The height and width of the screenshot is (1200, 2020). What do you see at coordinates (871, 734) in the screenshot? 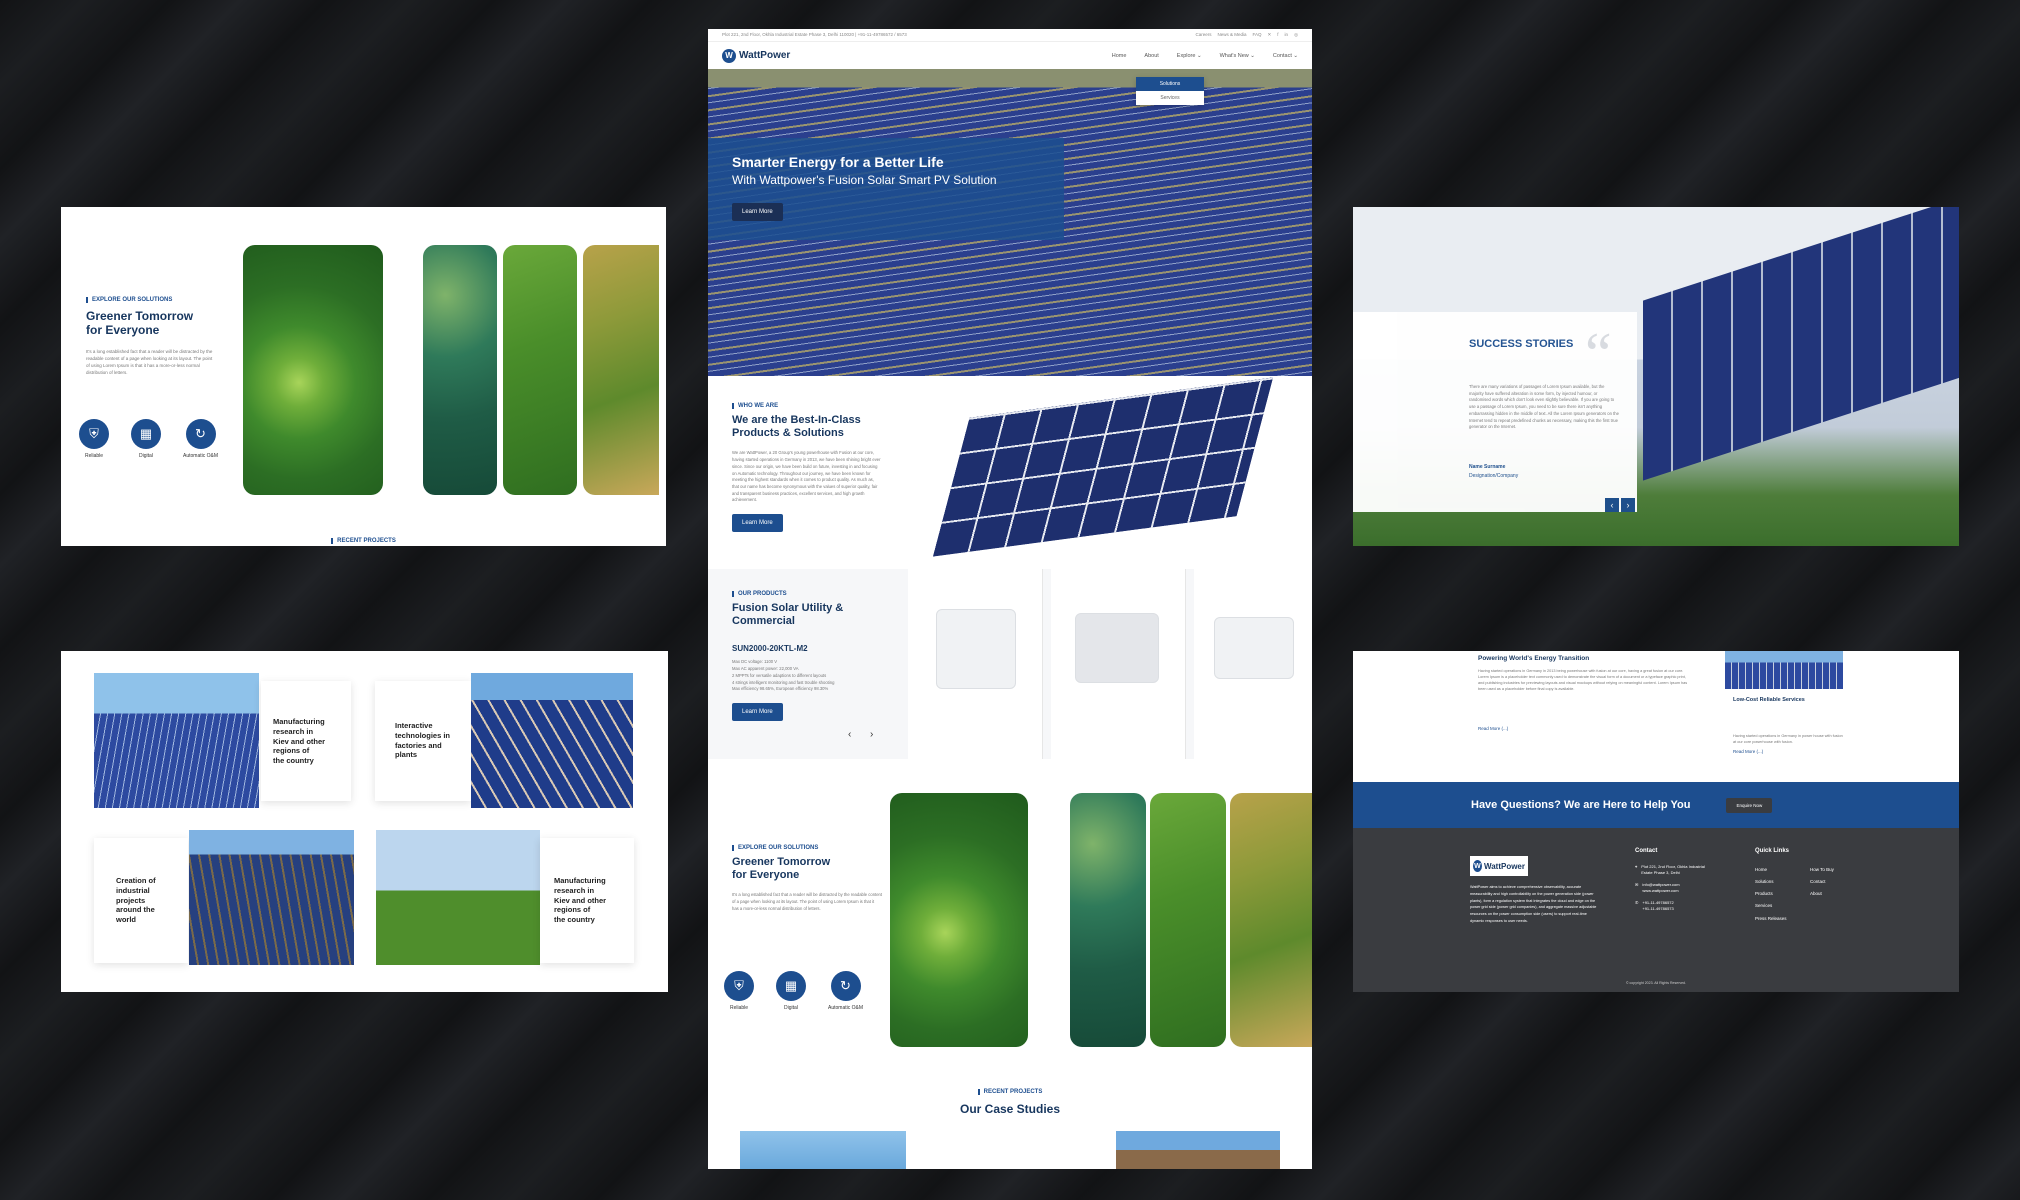
I see `carousel-next-icon: ›` at bounding box center [871, 734].